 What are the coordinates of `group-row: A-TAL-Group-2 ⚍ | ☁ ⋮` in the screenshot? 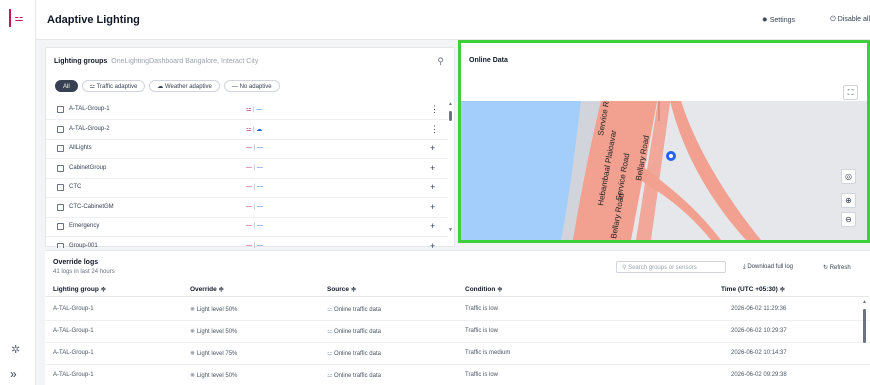 It's located at (247, 130).